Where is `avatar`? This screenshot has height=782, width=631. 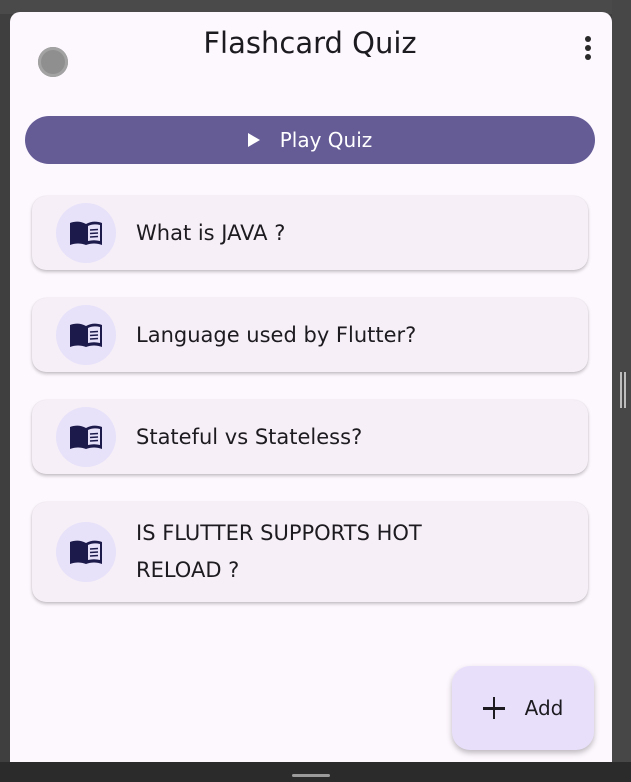
avatar is located at coordinates (53, 62).